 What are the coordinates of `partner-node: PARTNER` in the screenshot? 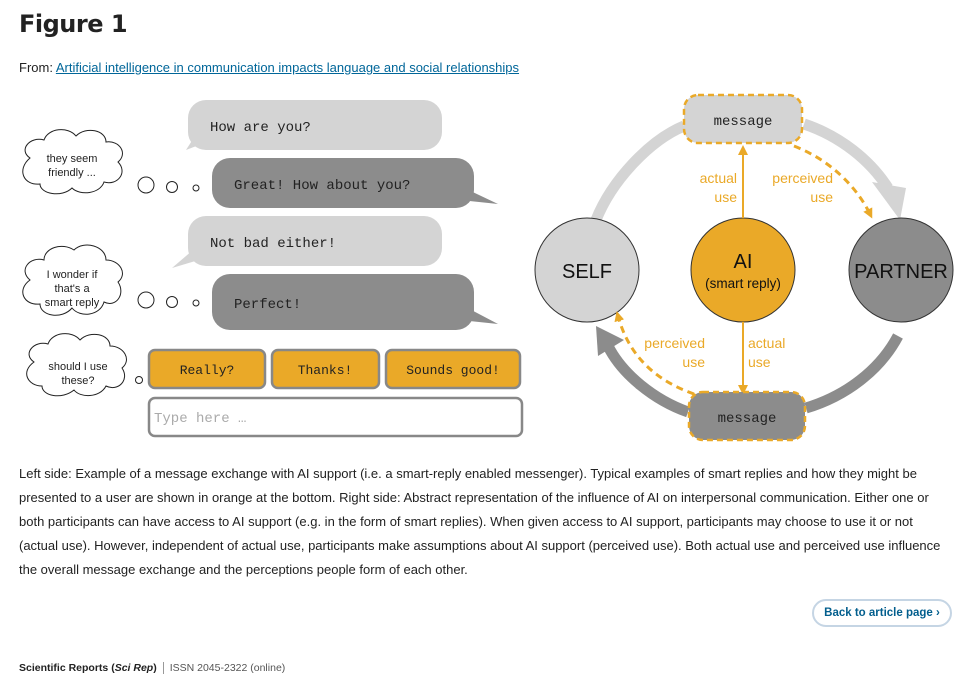 It's located at (901, 270).